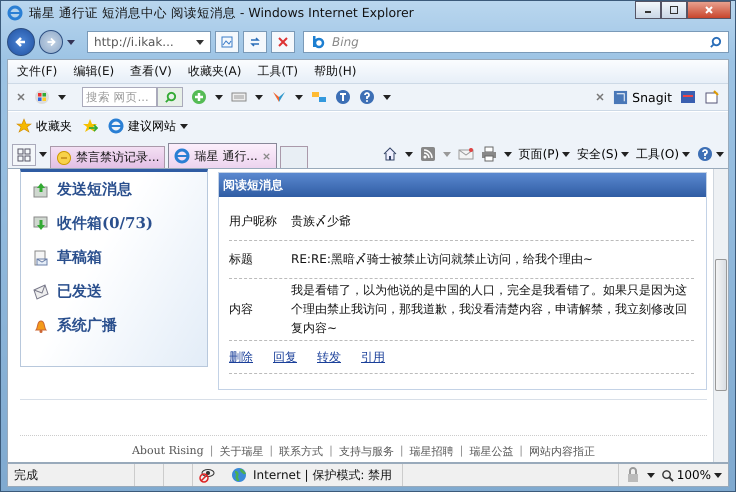 Image resolution: width=736 pixels, height=492 pixels. Describe the element at coordinates (329, 357) in the screenshot. I see `action-link: 转发` at that location.